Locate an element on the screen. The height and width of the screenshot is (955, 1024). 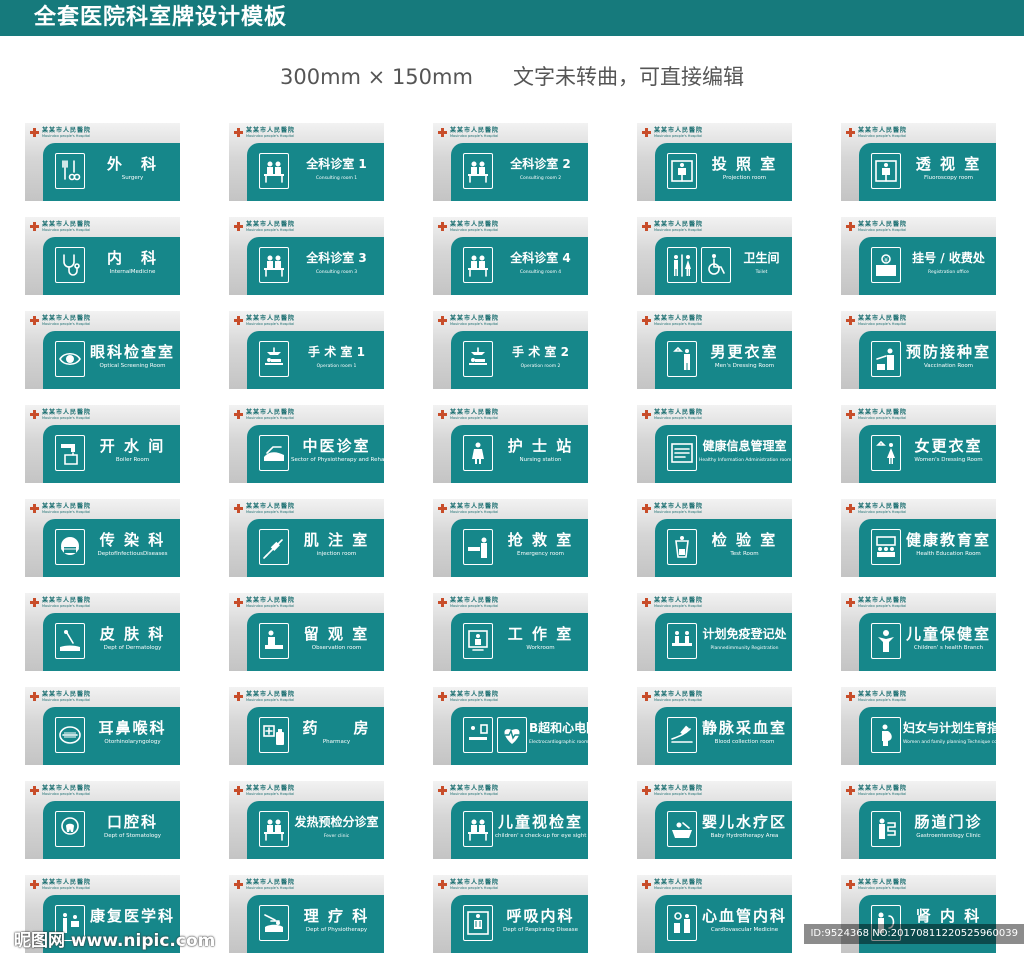
page-subtitle: 300mm × 150mm 文字未转曲，可直接编辑 is located at coordinates (512, 77).